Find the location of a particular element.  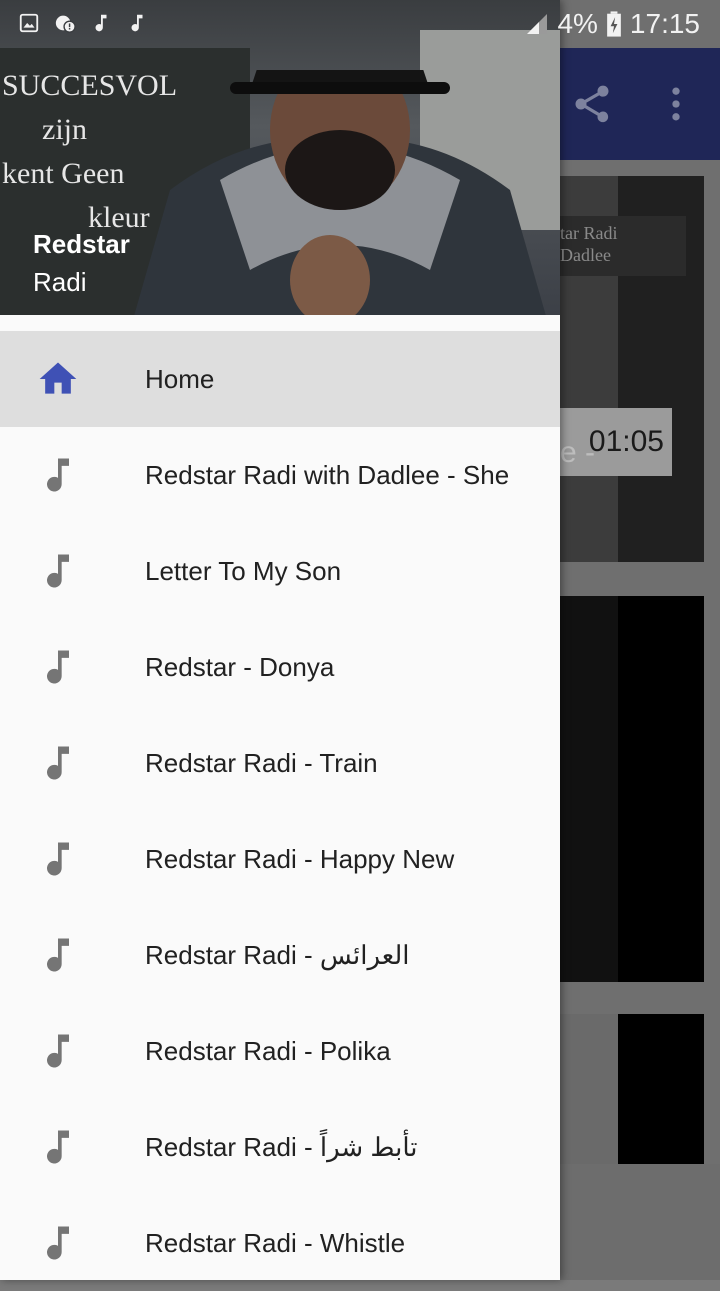

artist-photo is located at coordinates (340, 192).